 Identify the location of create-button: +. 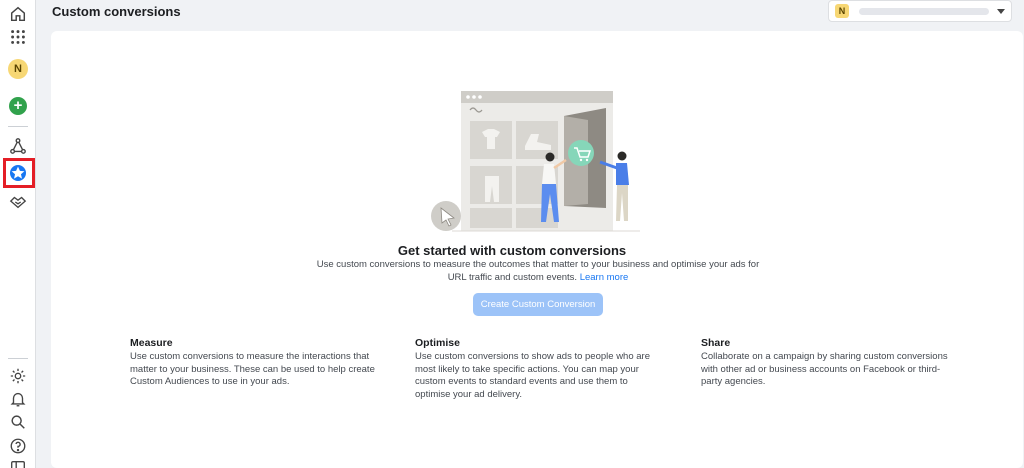
(18, 106).